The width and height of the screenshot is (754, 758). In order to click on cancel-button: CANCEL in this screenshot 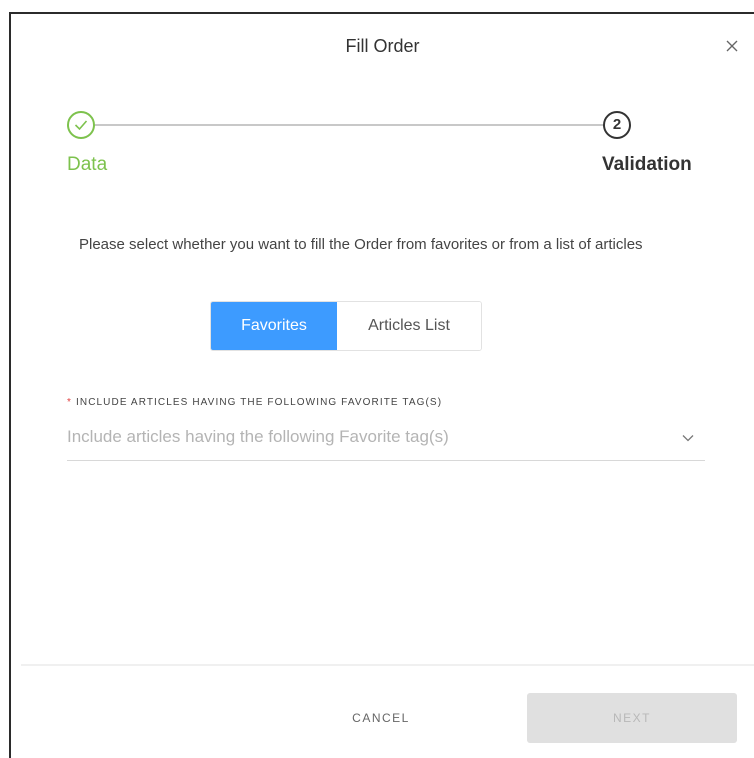, I will do `click(381, 718)`.